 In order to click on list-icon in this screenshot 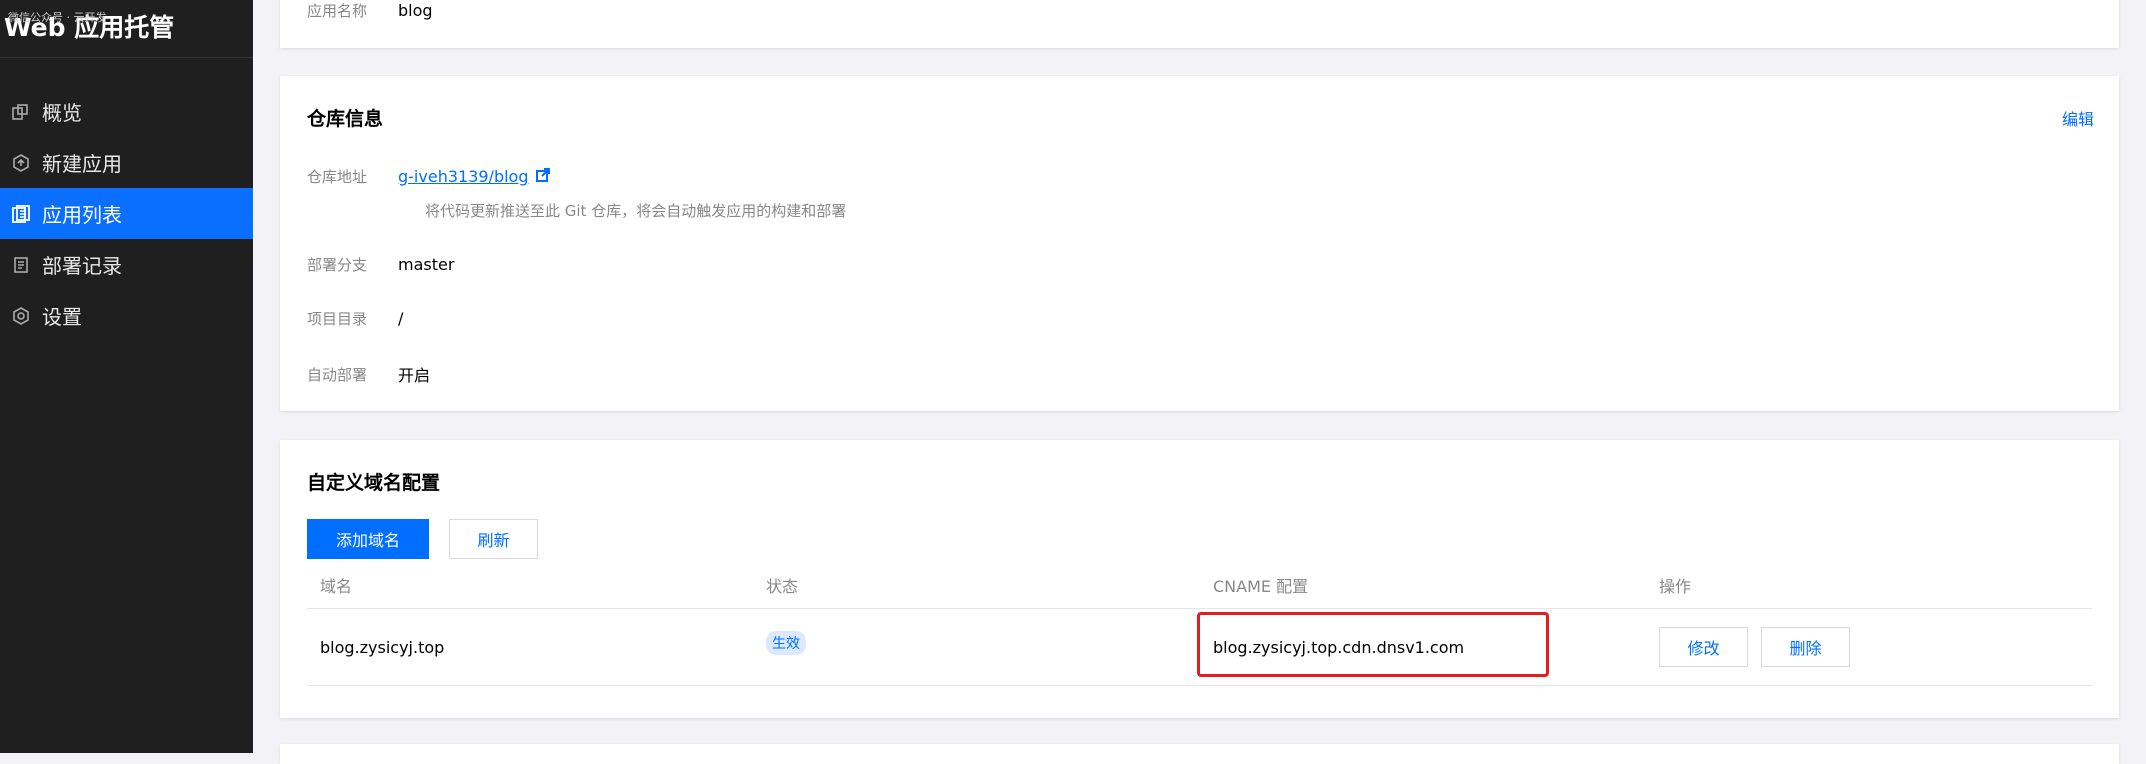, I will do `click(21, 214)`.